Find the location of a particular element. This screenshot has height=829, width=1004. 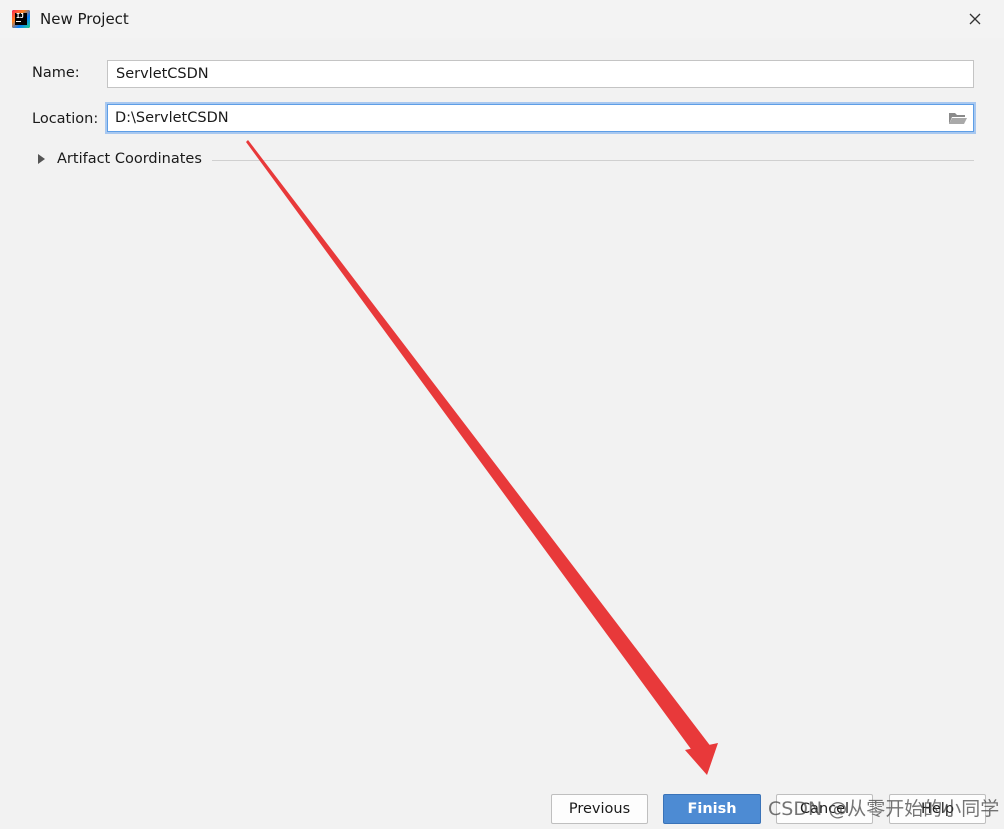

cancel-button: Cancel is located at coordinates (824, 809).